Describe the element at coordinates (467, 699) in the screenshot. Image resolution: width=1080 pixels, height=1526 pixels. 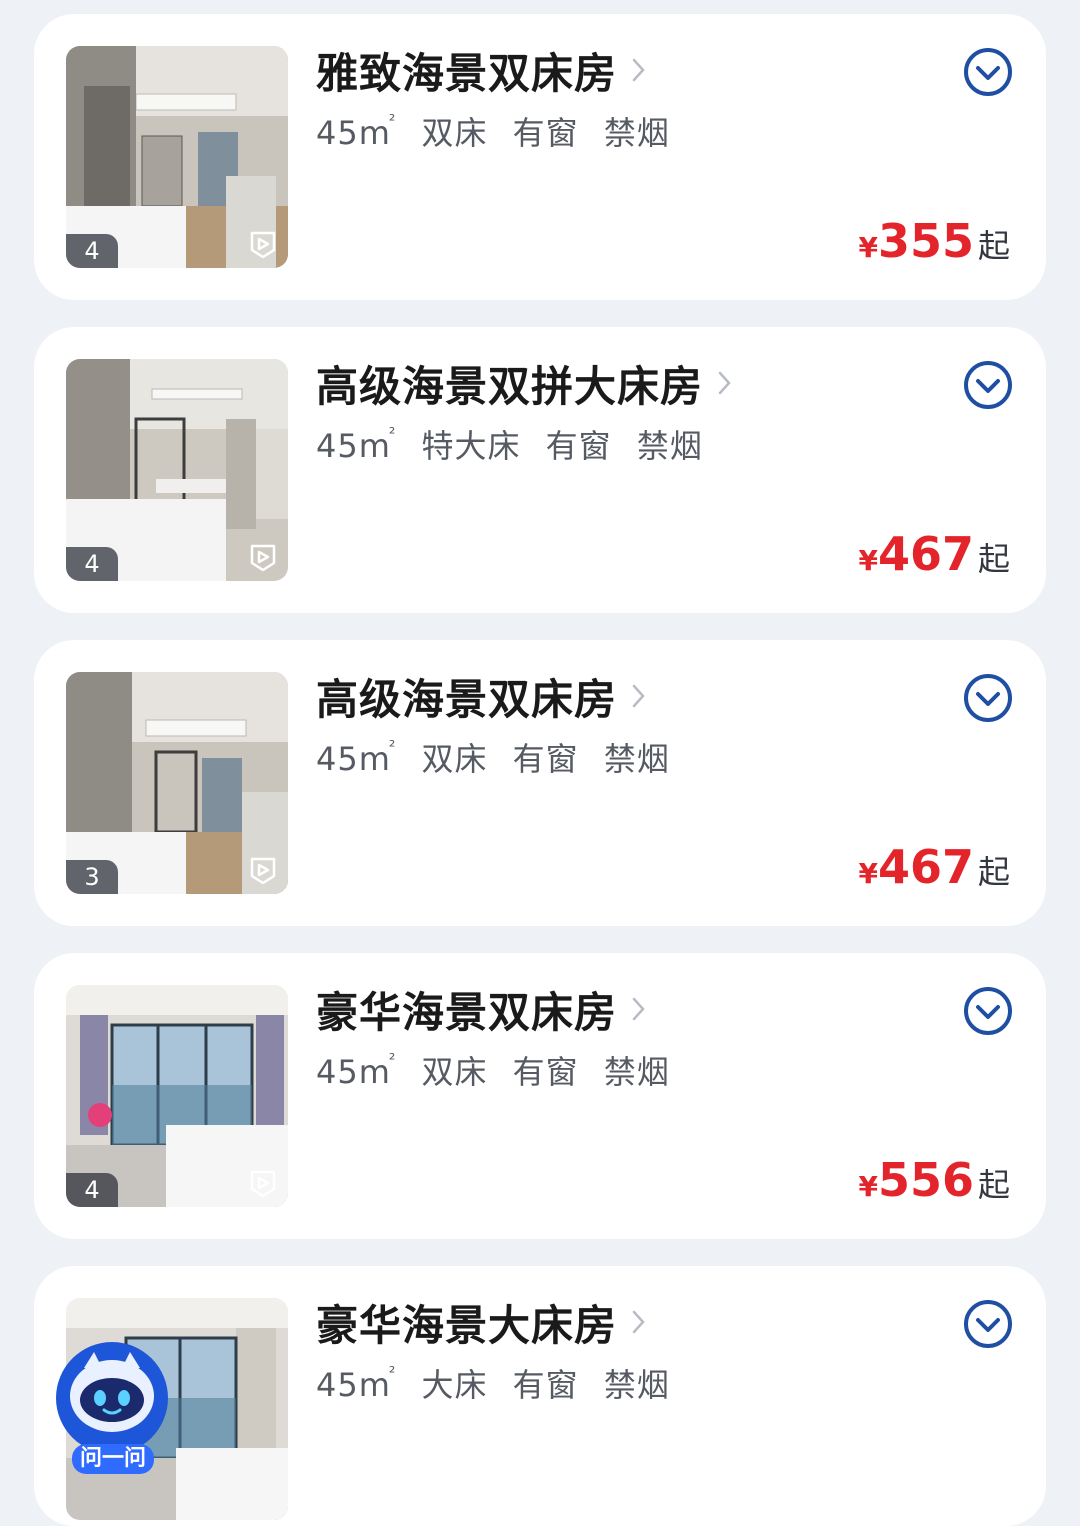
I see `room-title: 高级海景双床房` at that location.